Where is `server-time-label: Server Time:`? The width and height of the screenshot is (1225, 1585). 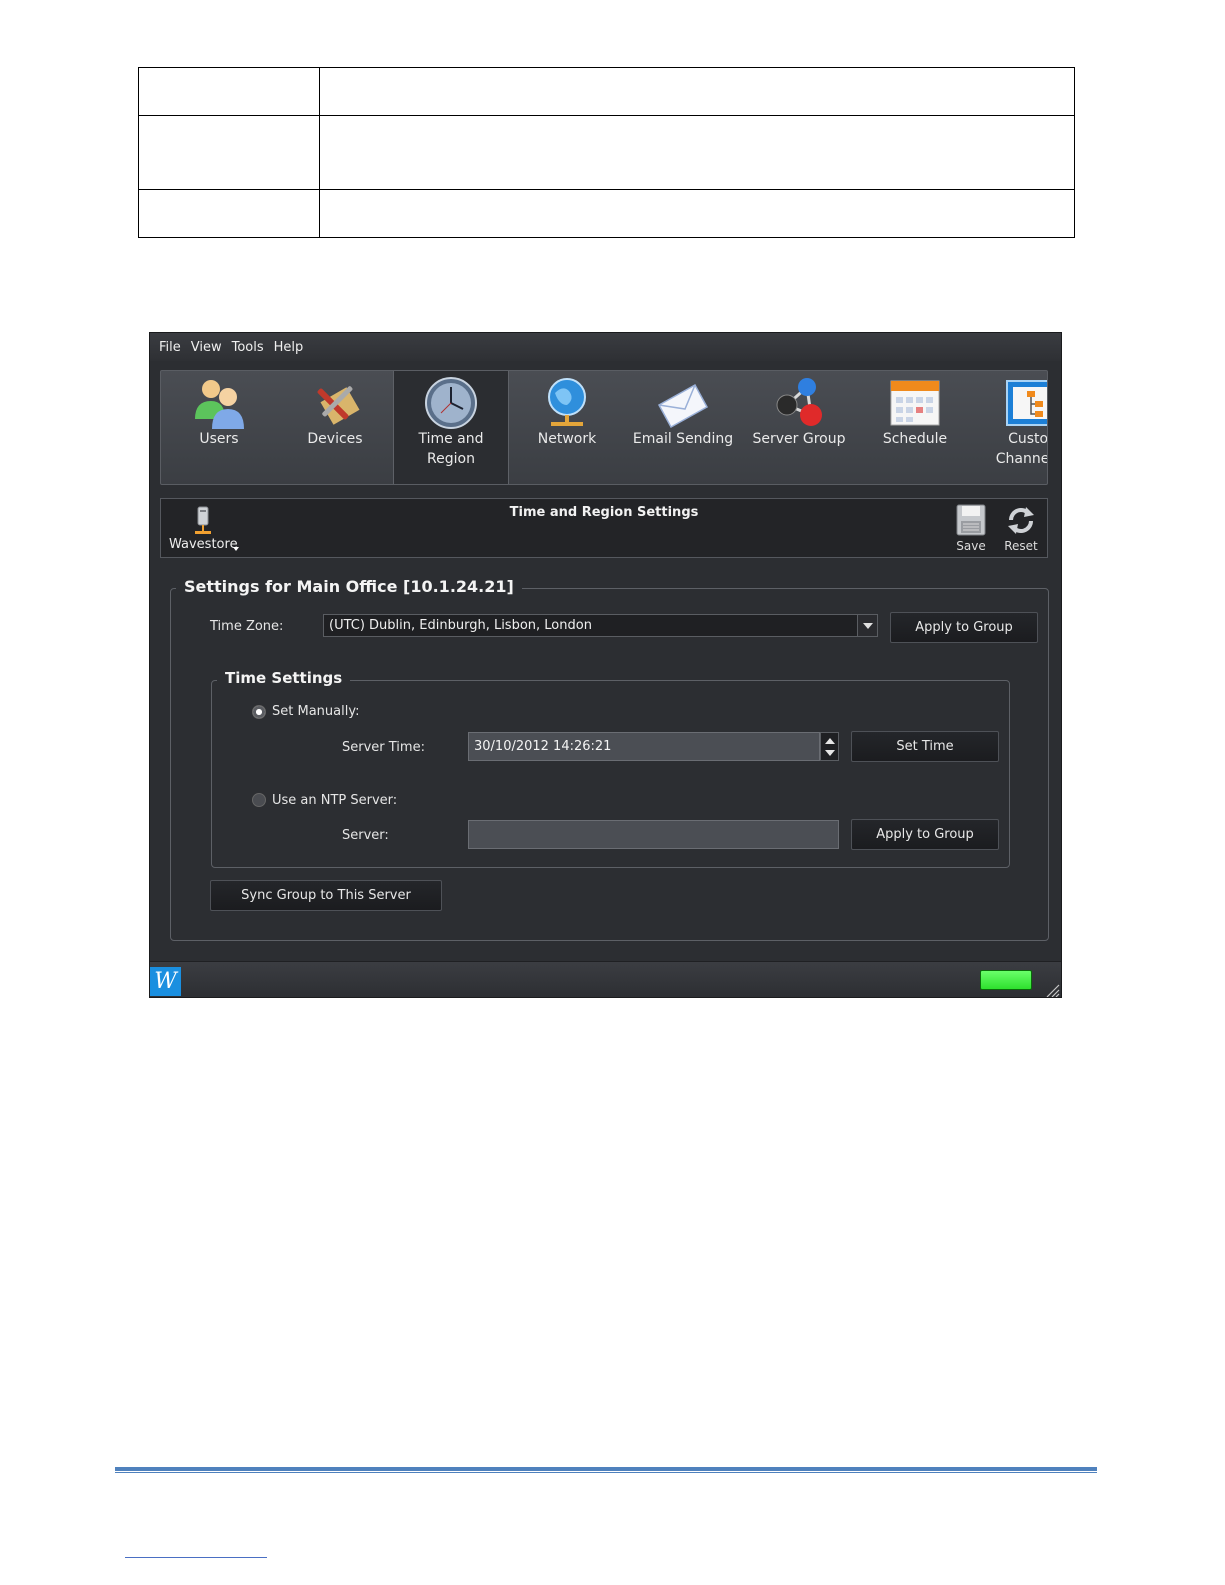 server-time-label: Server Time: is located at coordinates (383, 747).